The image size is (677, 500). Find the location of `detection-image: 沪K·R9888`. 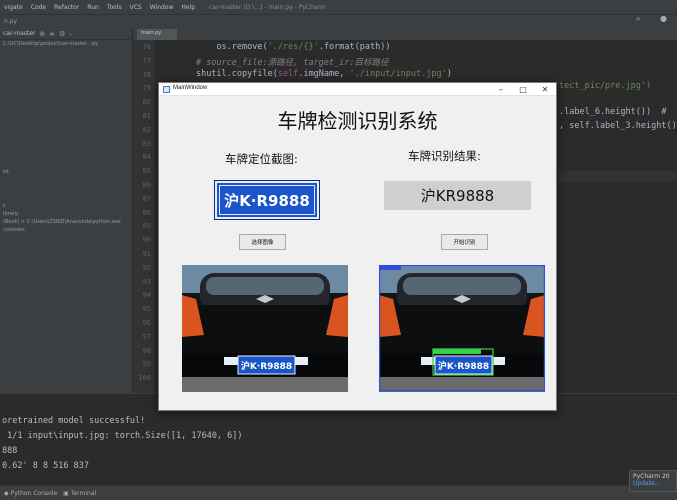

detection-image: 沪K·R9888 is located at coordinates (462, 328).